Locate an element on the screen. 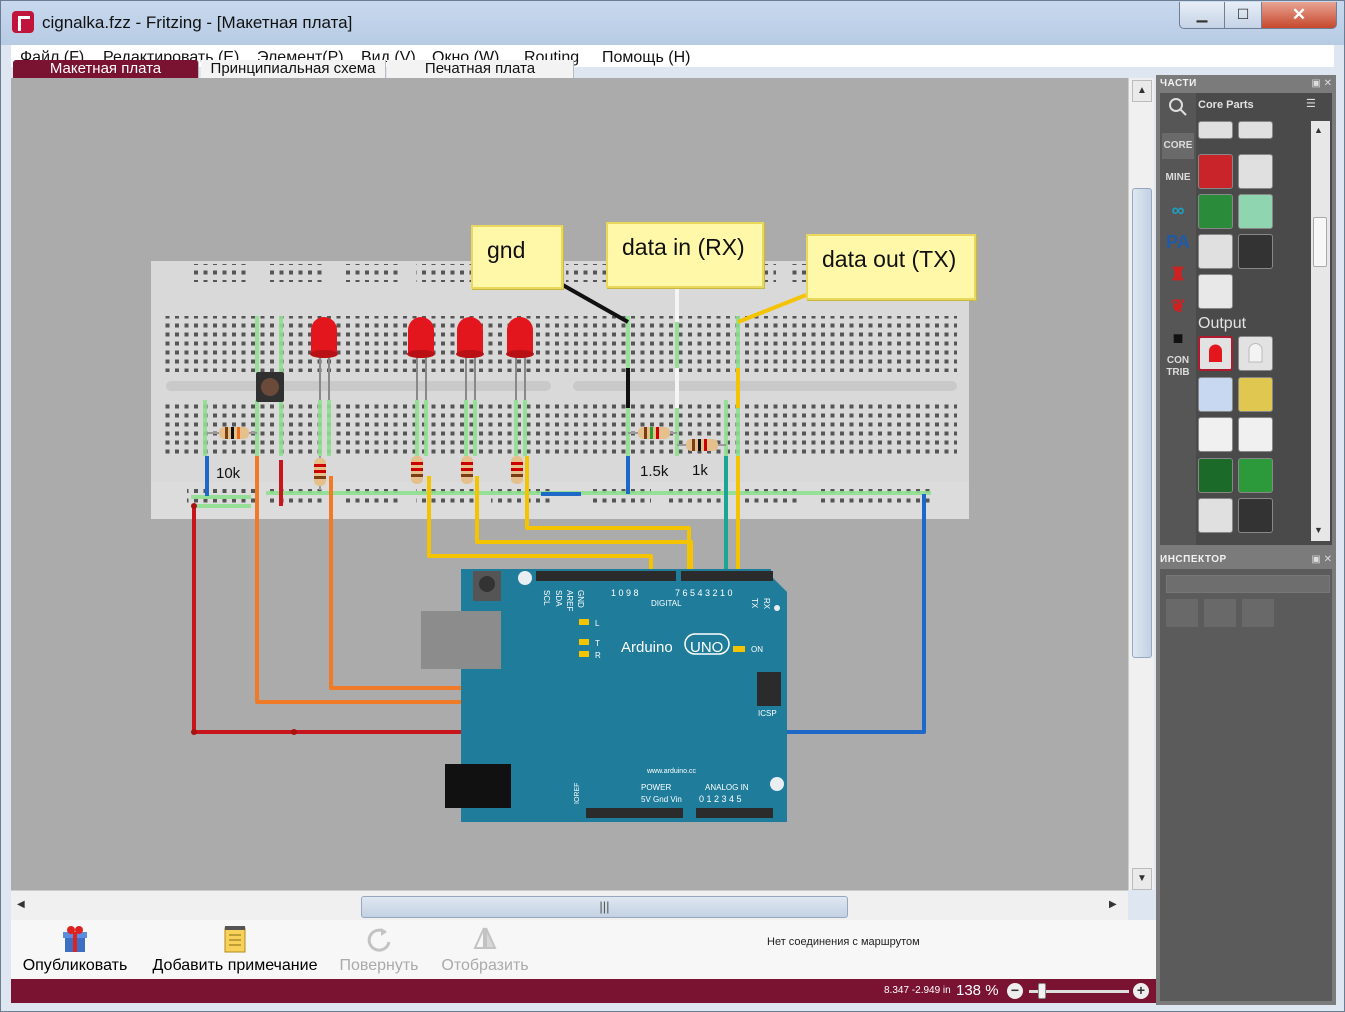 This screenshot has height=1012, width=1345. arduino-brand: Arduino is located at coordinates (647, 647).